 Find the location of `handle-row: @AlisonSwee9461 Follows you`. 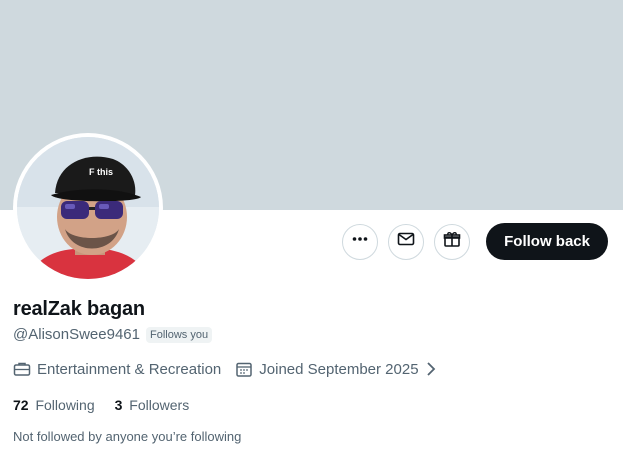

handle-row: @AlisonSwee9461 Follows you is located at coordinates (113, 334).